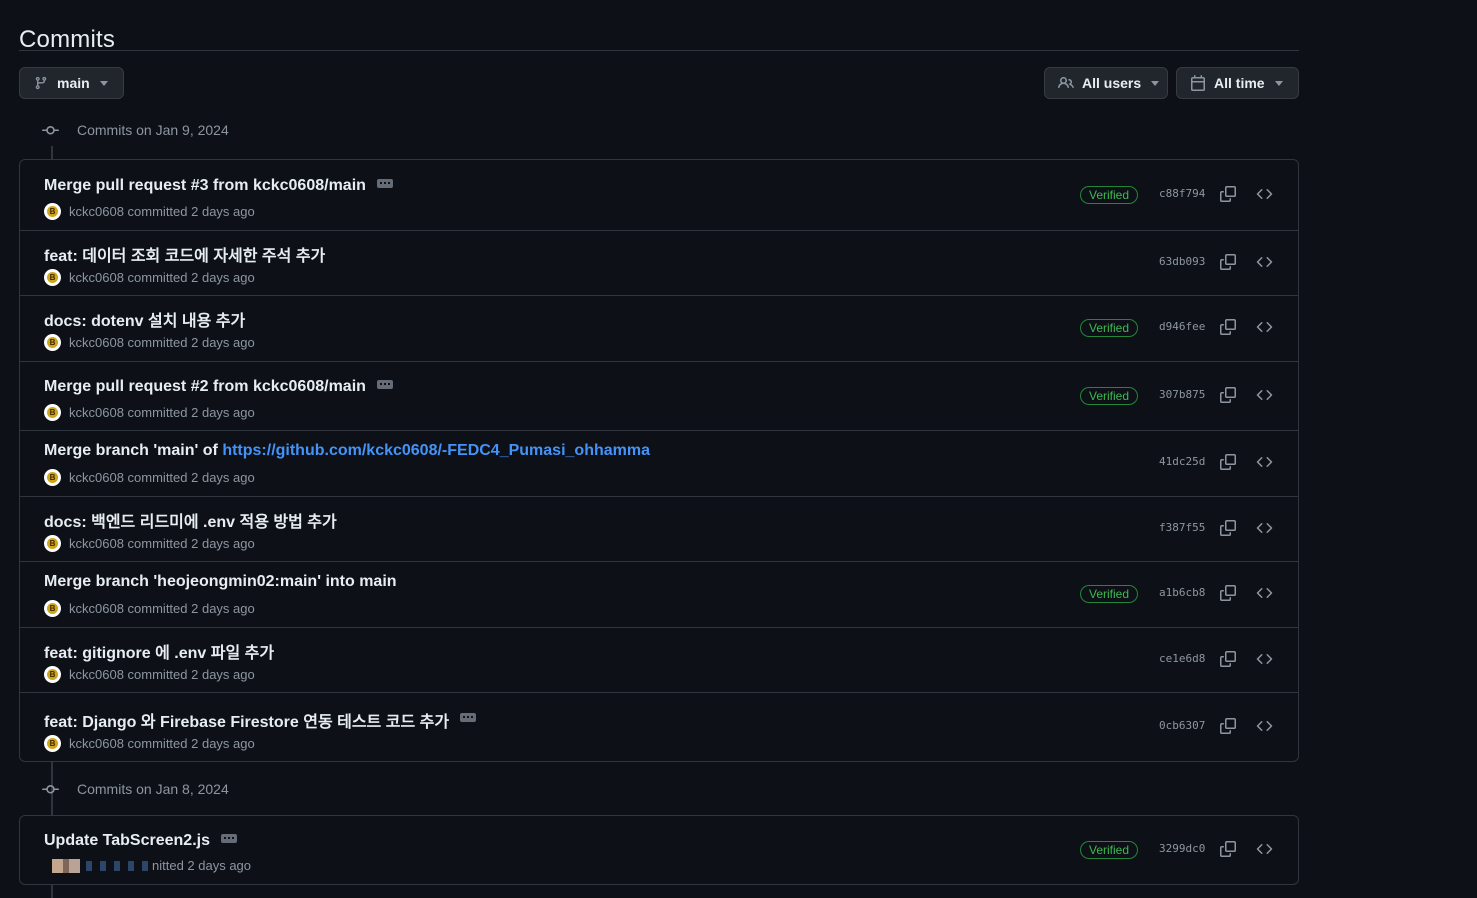  I want to click on title-divider, so click(659, 50).